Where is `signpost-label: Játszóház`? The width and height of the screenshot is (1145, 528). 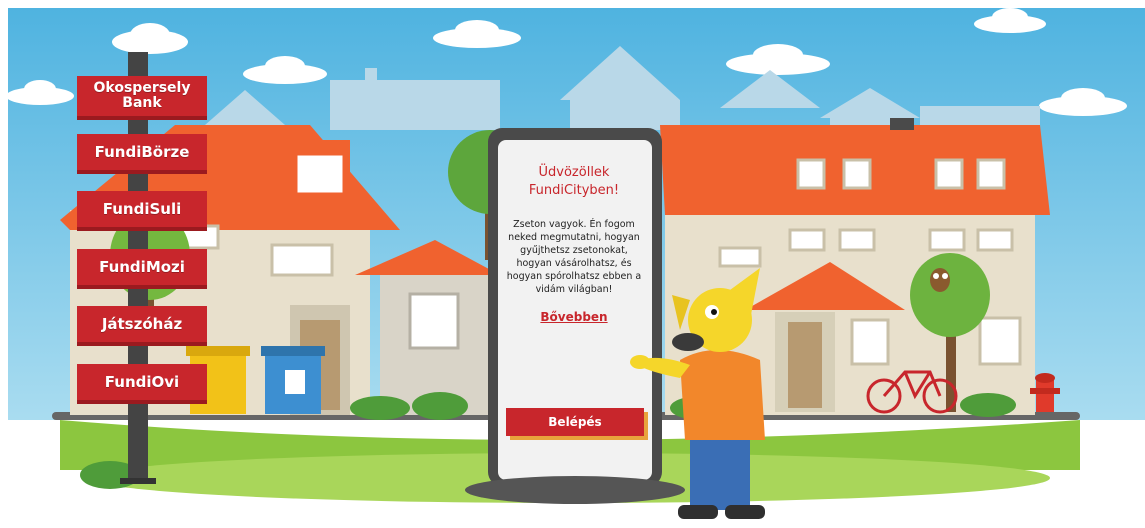
signpost-label: Játszóház is located at coordinates (142, 323).